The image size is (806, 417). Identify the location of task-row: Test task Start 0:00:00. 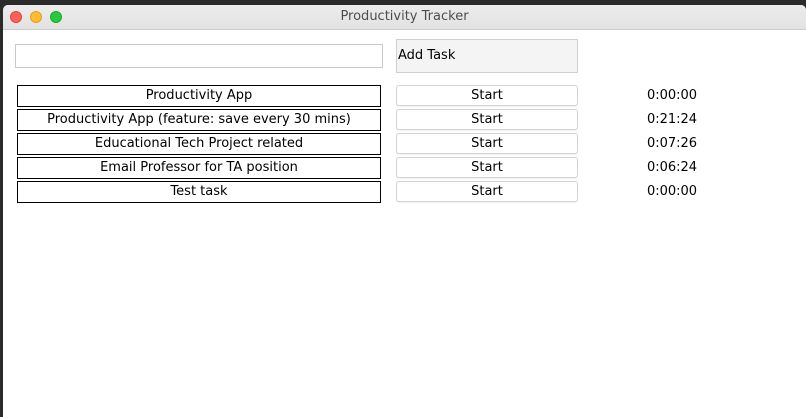
(411, 192).